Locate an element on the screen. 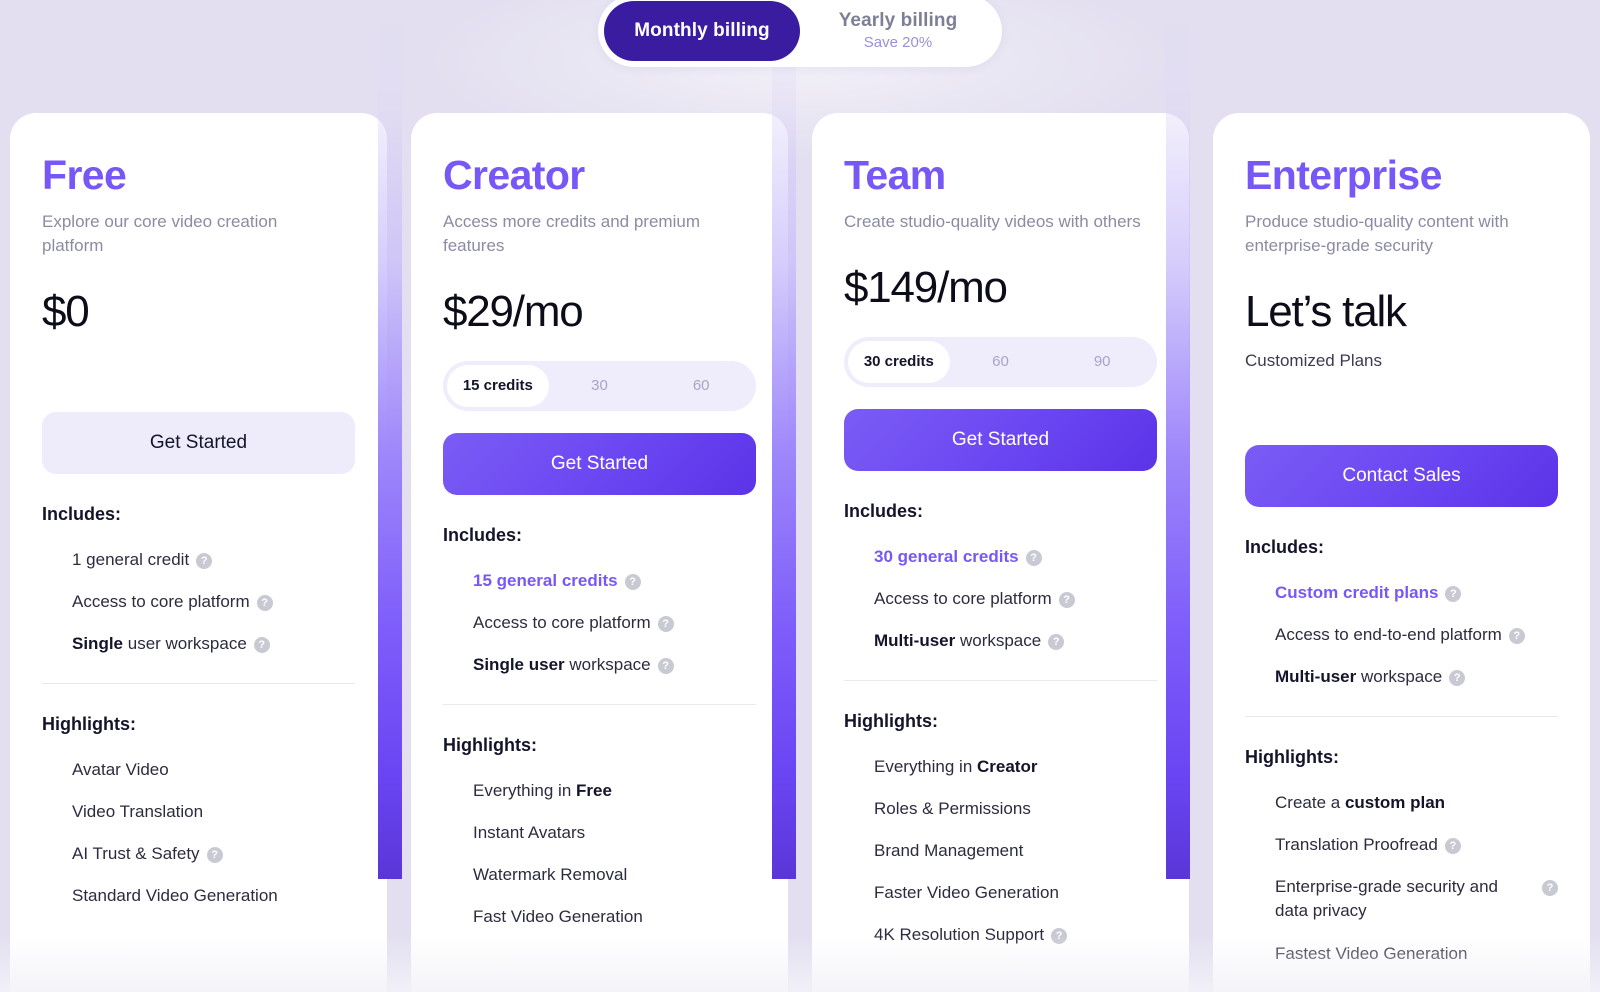 This screenshot has width=1600, height=992. plan-name: Enterprise is located at coordinates (1343, 175).